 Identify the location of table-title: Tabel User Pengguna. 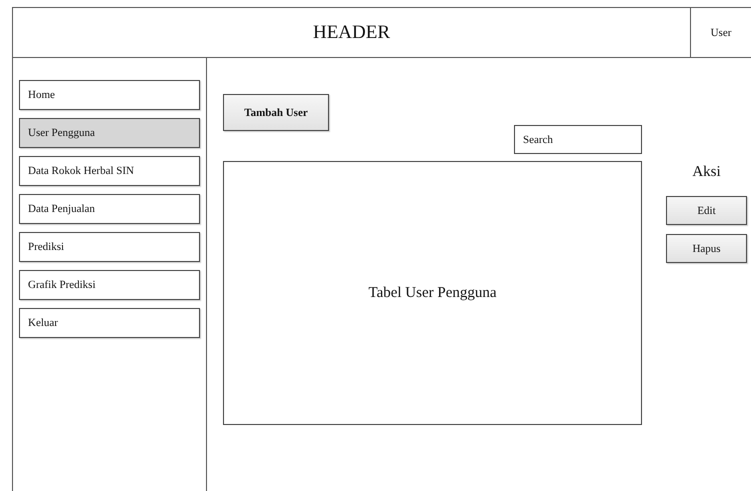
(432, 293).